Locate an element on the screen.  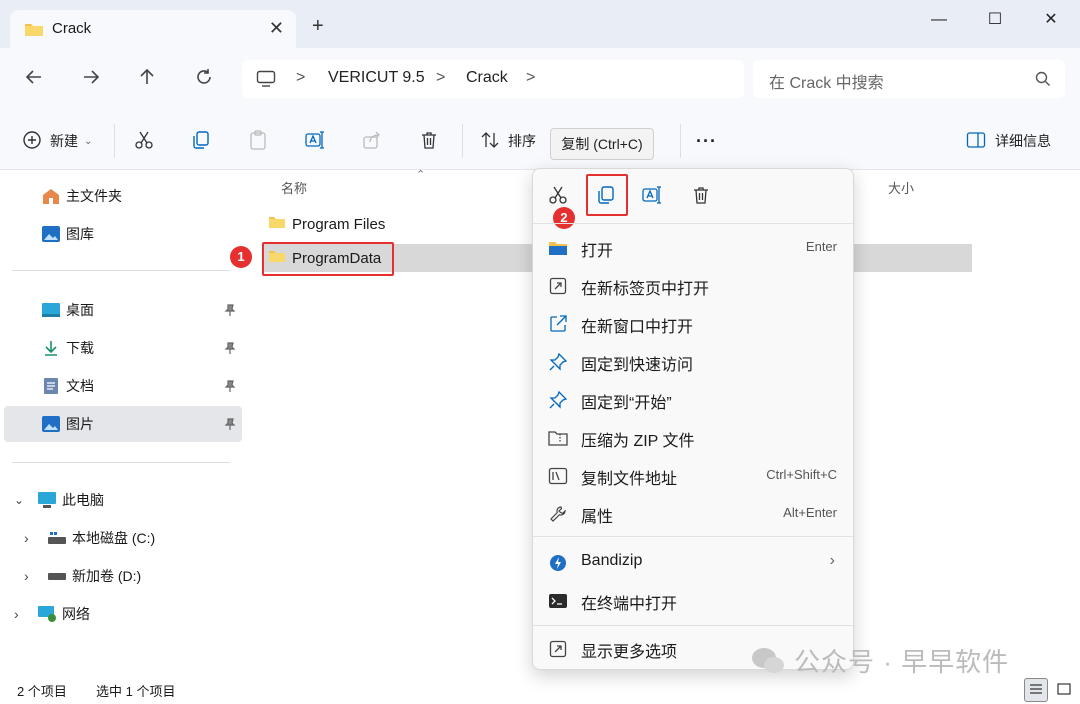
file-name: Program Files is located at coordinates (339, 224).